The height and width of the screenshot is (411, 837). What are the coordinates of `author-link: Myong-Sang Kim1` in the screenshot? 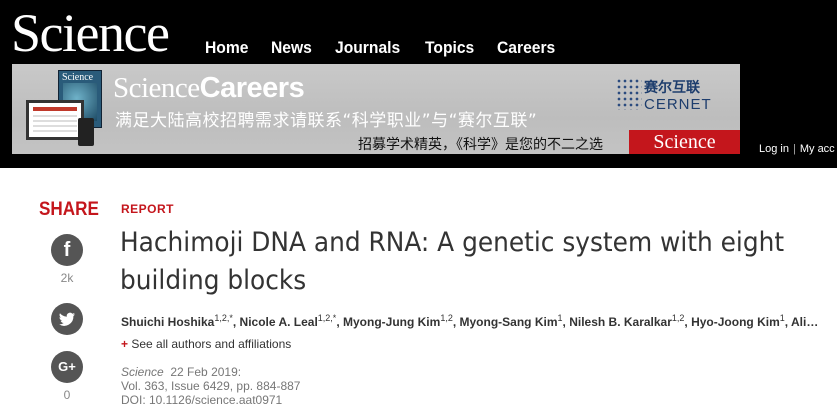 It's located at (511, 321).